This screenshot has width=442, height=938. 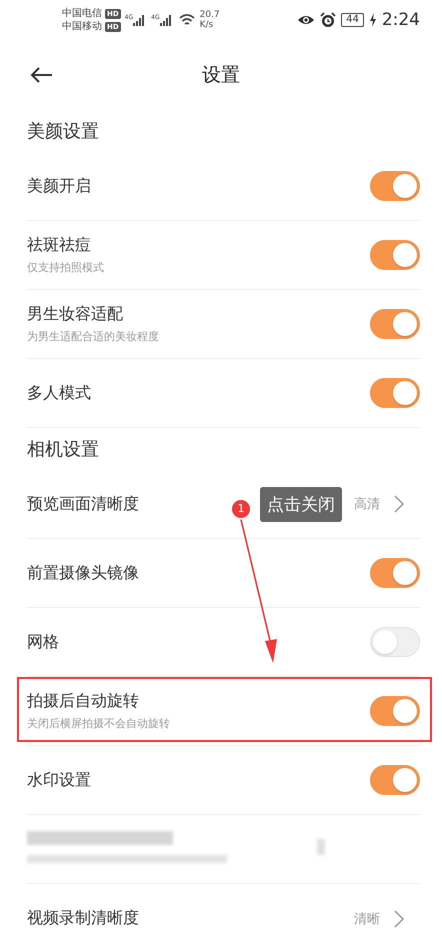 I want to click on wifi-icon, so click(x=187, y=20).